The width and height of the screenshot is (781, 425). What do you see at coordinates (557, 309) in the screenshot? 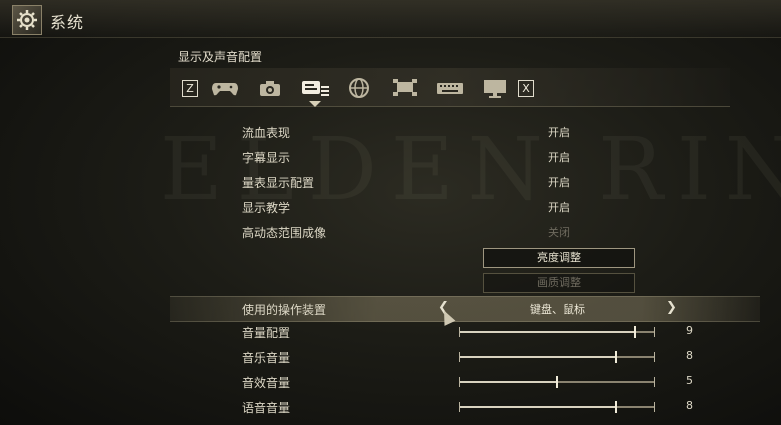
I see `device-value: 键盘、鼠标` at bounding box center [557, 309].